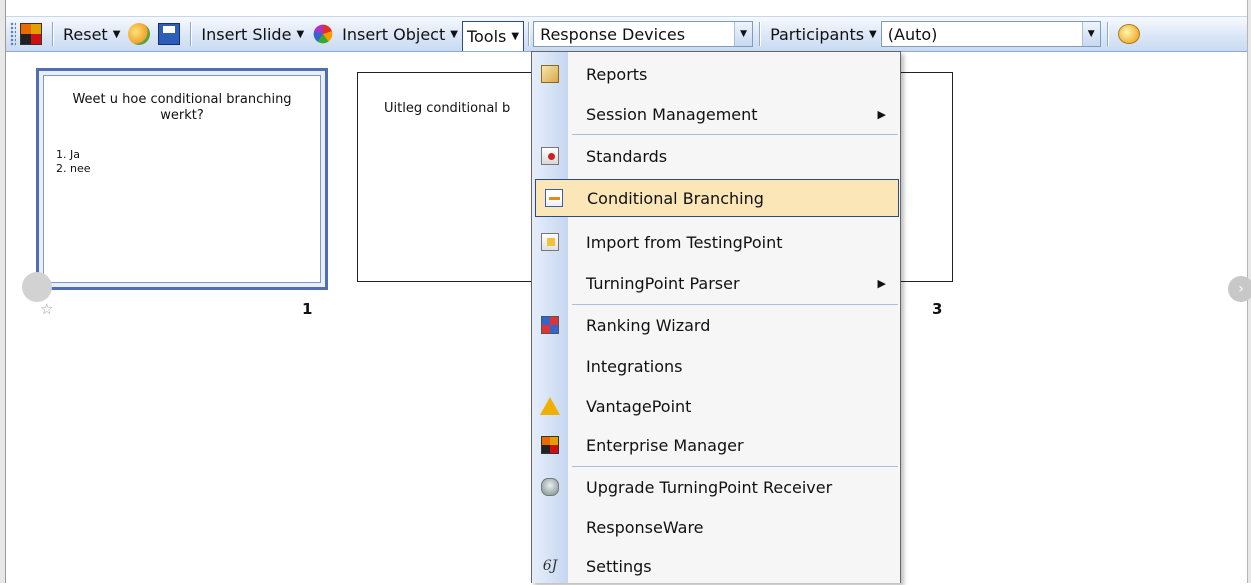 The width and height of the screenshot is (1251, 585). What do you see at coordinates (550, 566) in the screenshot?
I see `settings-icon: 6J` at bounding box center [550, 566].